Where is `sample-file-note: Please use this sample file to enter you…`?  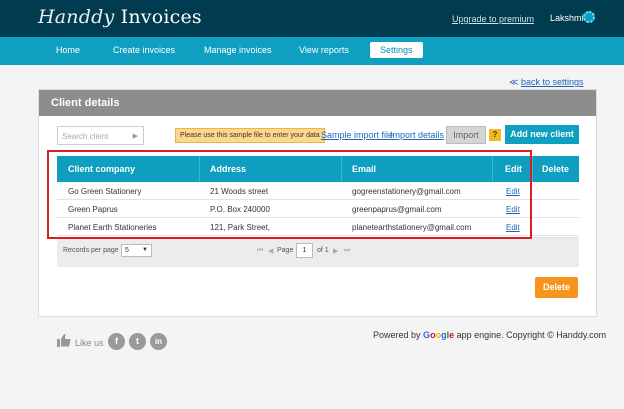 sample-file-note: Please use this sample file to enter you… is located at coordinates (250, 135).